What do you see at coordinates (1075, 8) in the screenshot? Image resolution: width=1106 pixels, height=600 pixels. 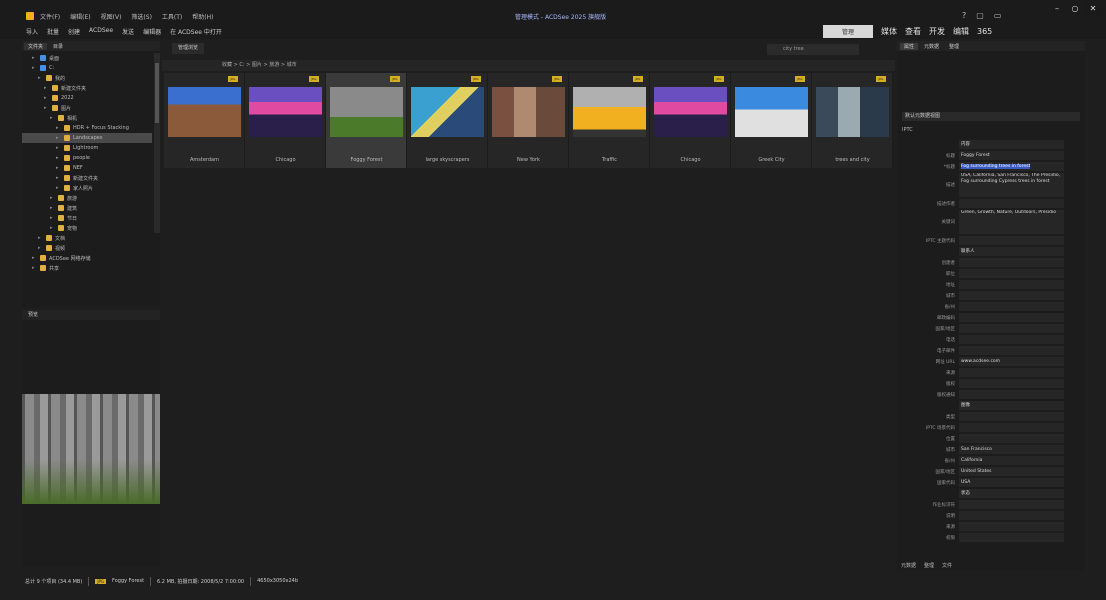 I see `maximize-icon: ○` at bounding box center [1075, 8].